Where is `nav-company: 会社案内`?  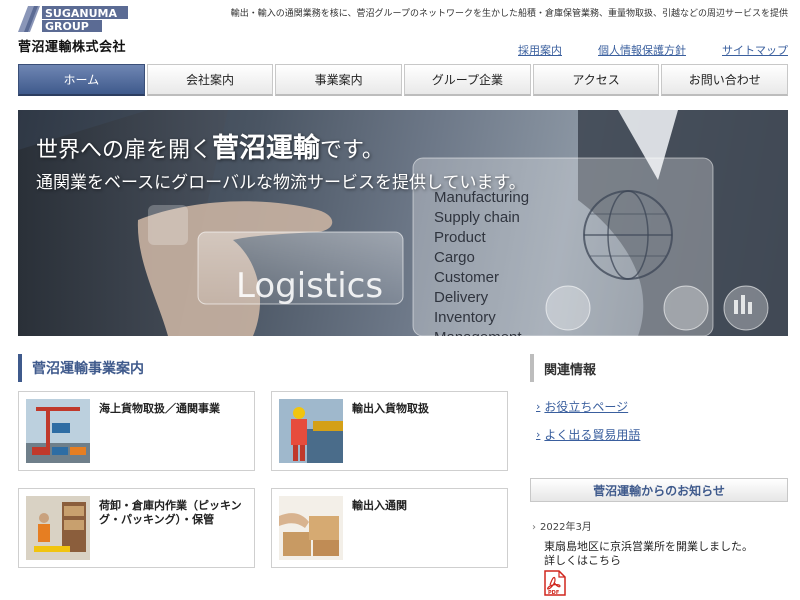 nav-company: 会社案内 is located at coordinates (210, 80).